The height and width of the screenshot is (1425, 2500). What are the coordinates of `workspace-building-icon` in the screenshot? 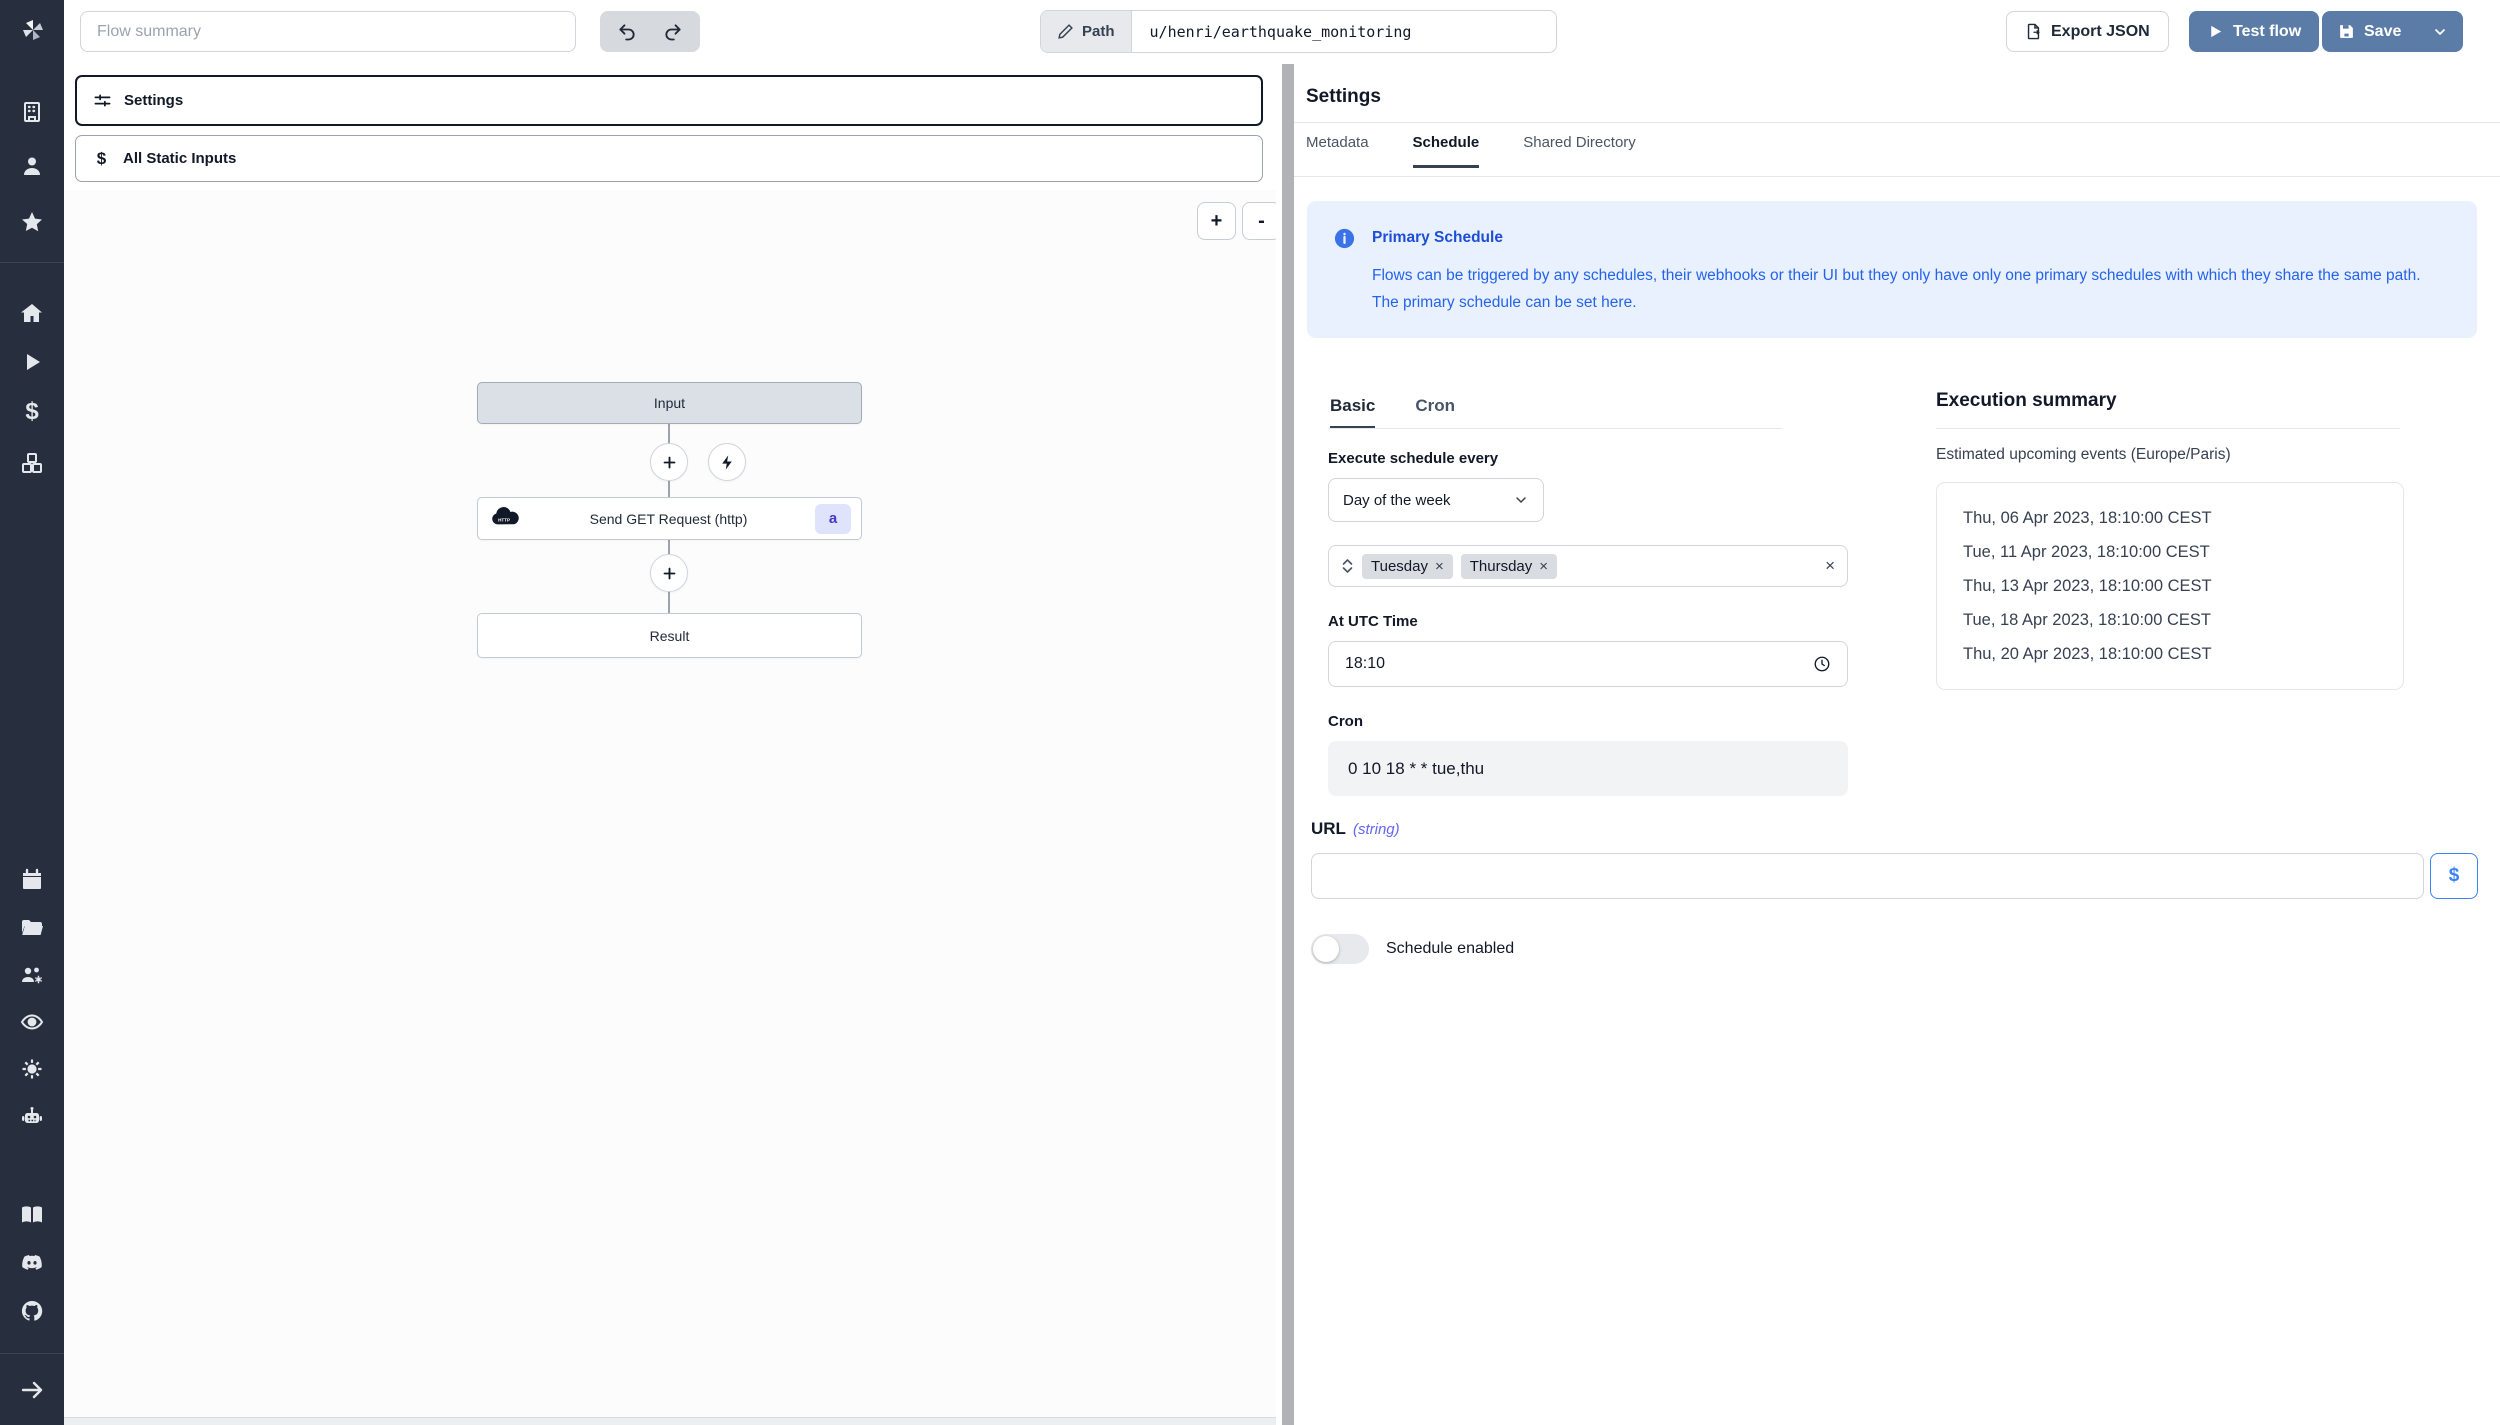 It's located at (32, 112).